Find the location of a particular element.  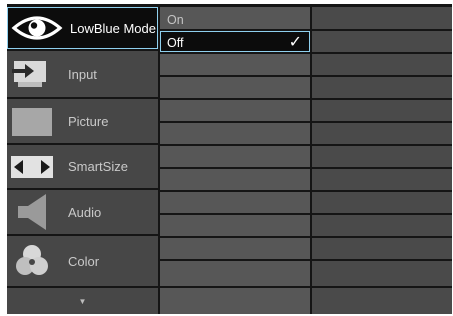

menu-item-label: Audio is located at coordinates (85, 212).